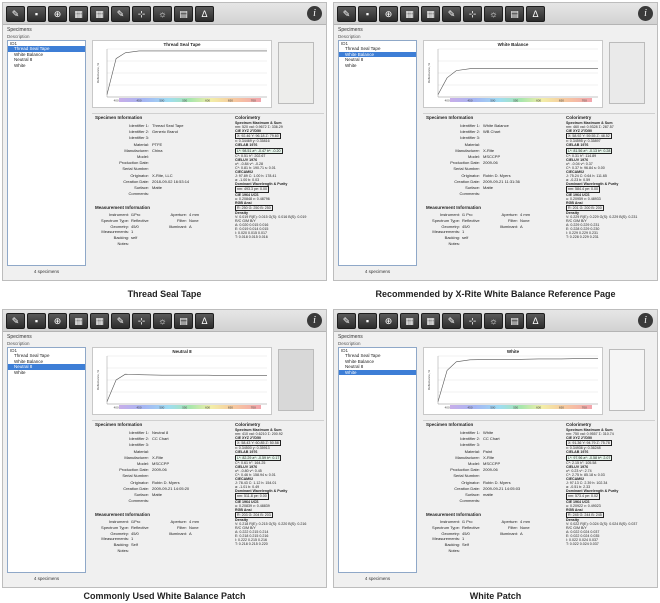  What do you see at coordinates (157, 150) in the screenshot?
I see `field-value: China` at bounding box center [157, 150].